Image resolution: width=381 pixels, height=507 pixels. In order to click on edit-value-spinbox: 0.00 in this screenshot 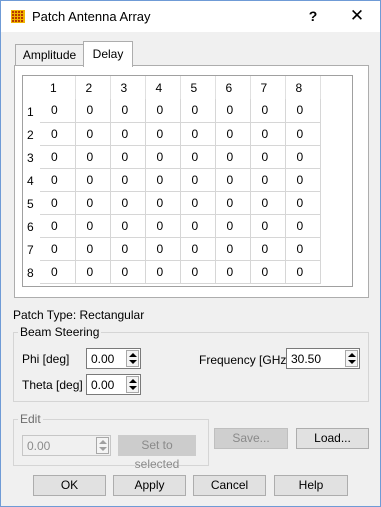, I will do `click(66, 445)`.